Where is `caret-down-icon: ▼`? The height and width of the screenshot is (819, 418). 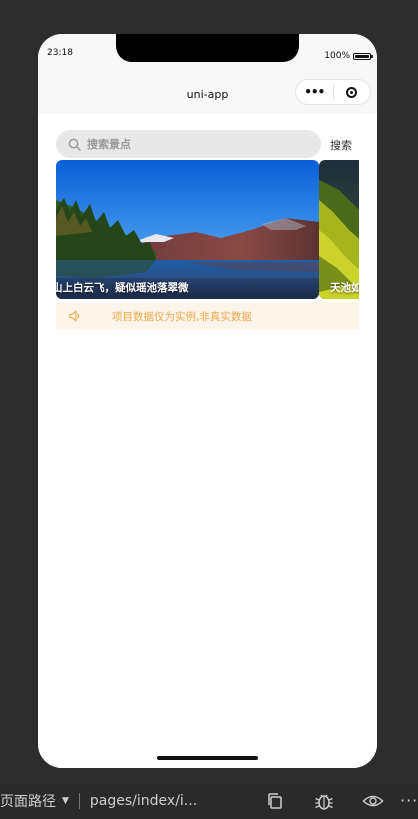
caret-down-icon: ▼ is located at coordinates (65, 801).